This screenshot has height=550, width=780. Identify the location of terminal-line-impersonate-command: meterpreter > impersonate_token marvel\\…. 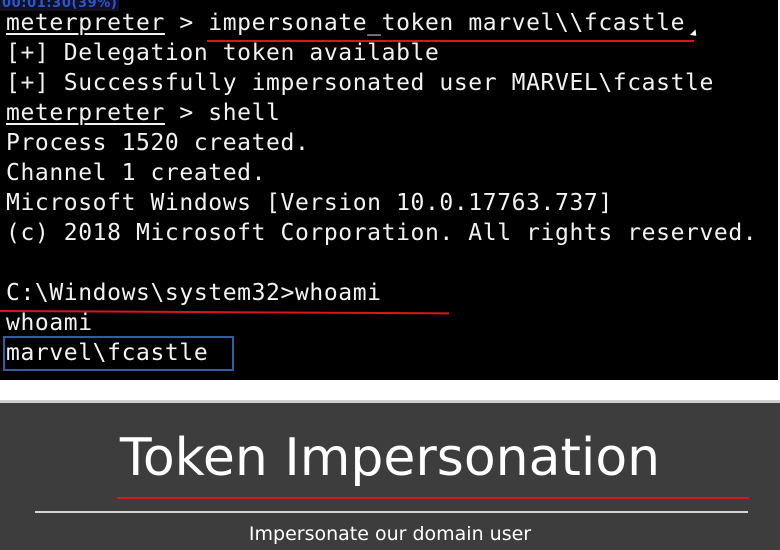
(345, 23).